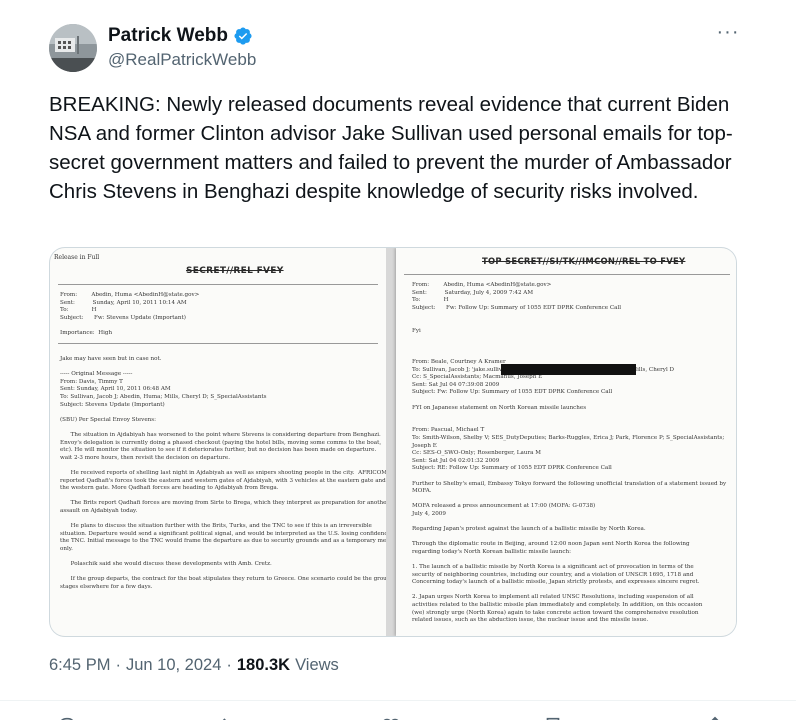 The image size is (796, 720). Describe the element at coordinates (398, 710) in the screenshot. I see `action-bar` at that location.